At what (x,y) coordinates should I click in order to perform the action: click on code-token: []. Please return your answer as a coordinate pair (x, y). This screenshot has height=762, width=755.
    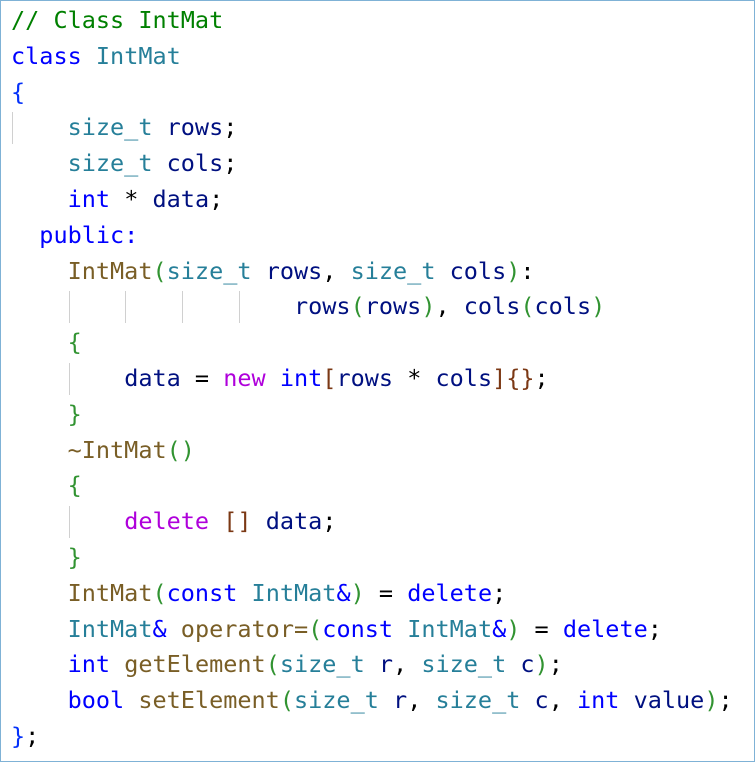
    Looking at the image, I should click on (237, 521).